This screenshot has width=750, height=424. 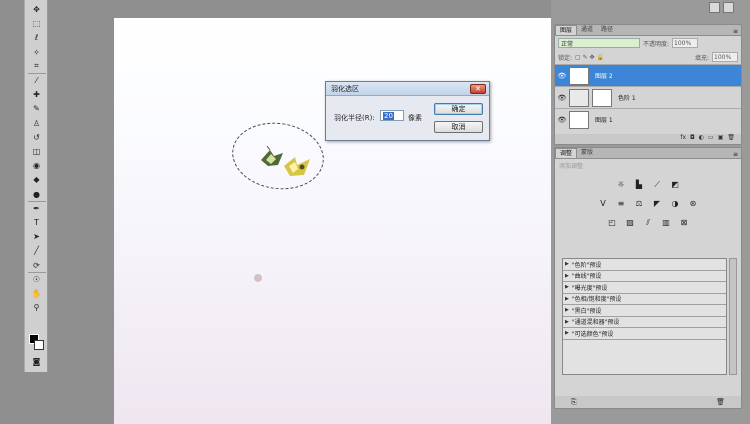 I want to click on tab-adjustments: 调整, so click(x=566, y=153).